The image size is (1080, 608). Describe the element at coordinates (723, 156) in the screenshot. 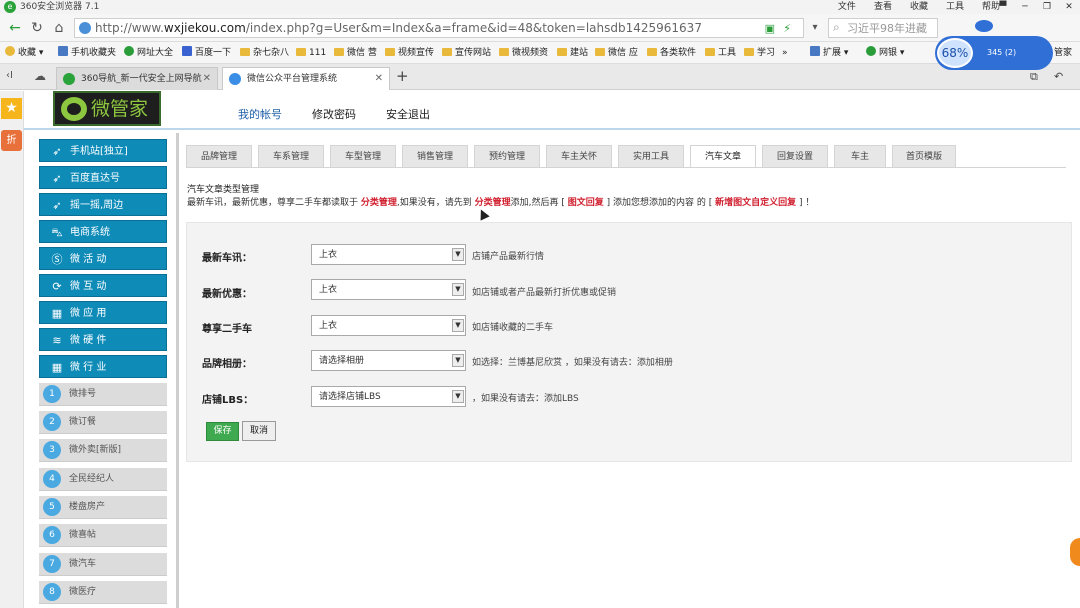

I see `tab-car-articles: 汽车文章` at that location.